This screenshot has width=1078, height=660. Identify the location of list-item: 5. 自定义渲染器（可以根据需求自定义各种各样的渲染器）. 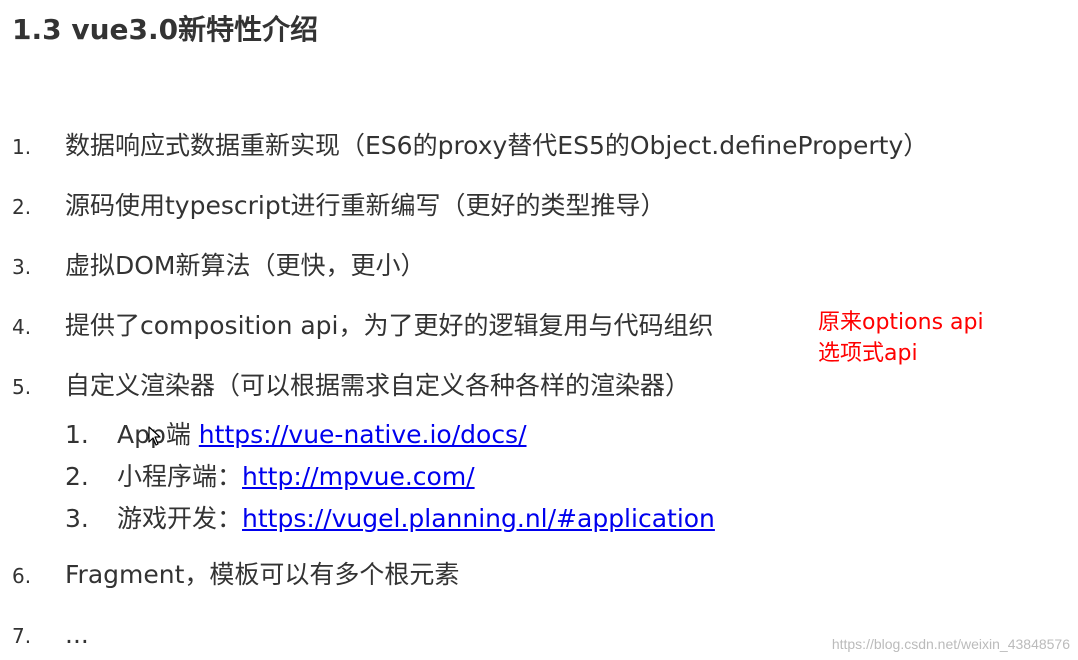
(351, 386).